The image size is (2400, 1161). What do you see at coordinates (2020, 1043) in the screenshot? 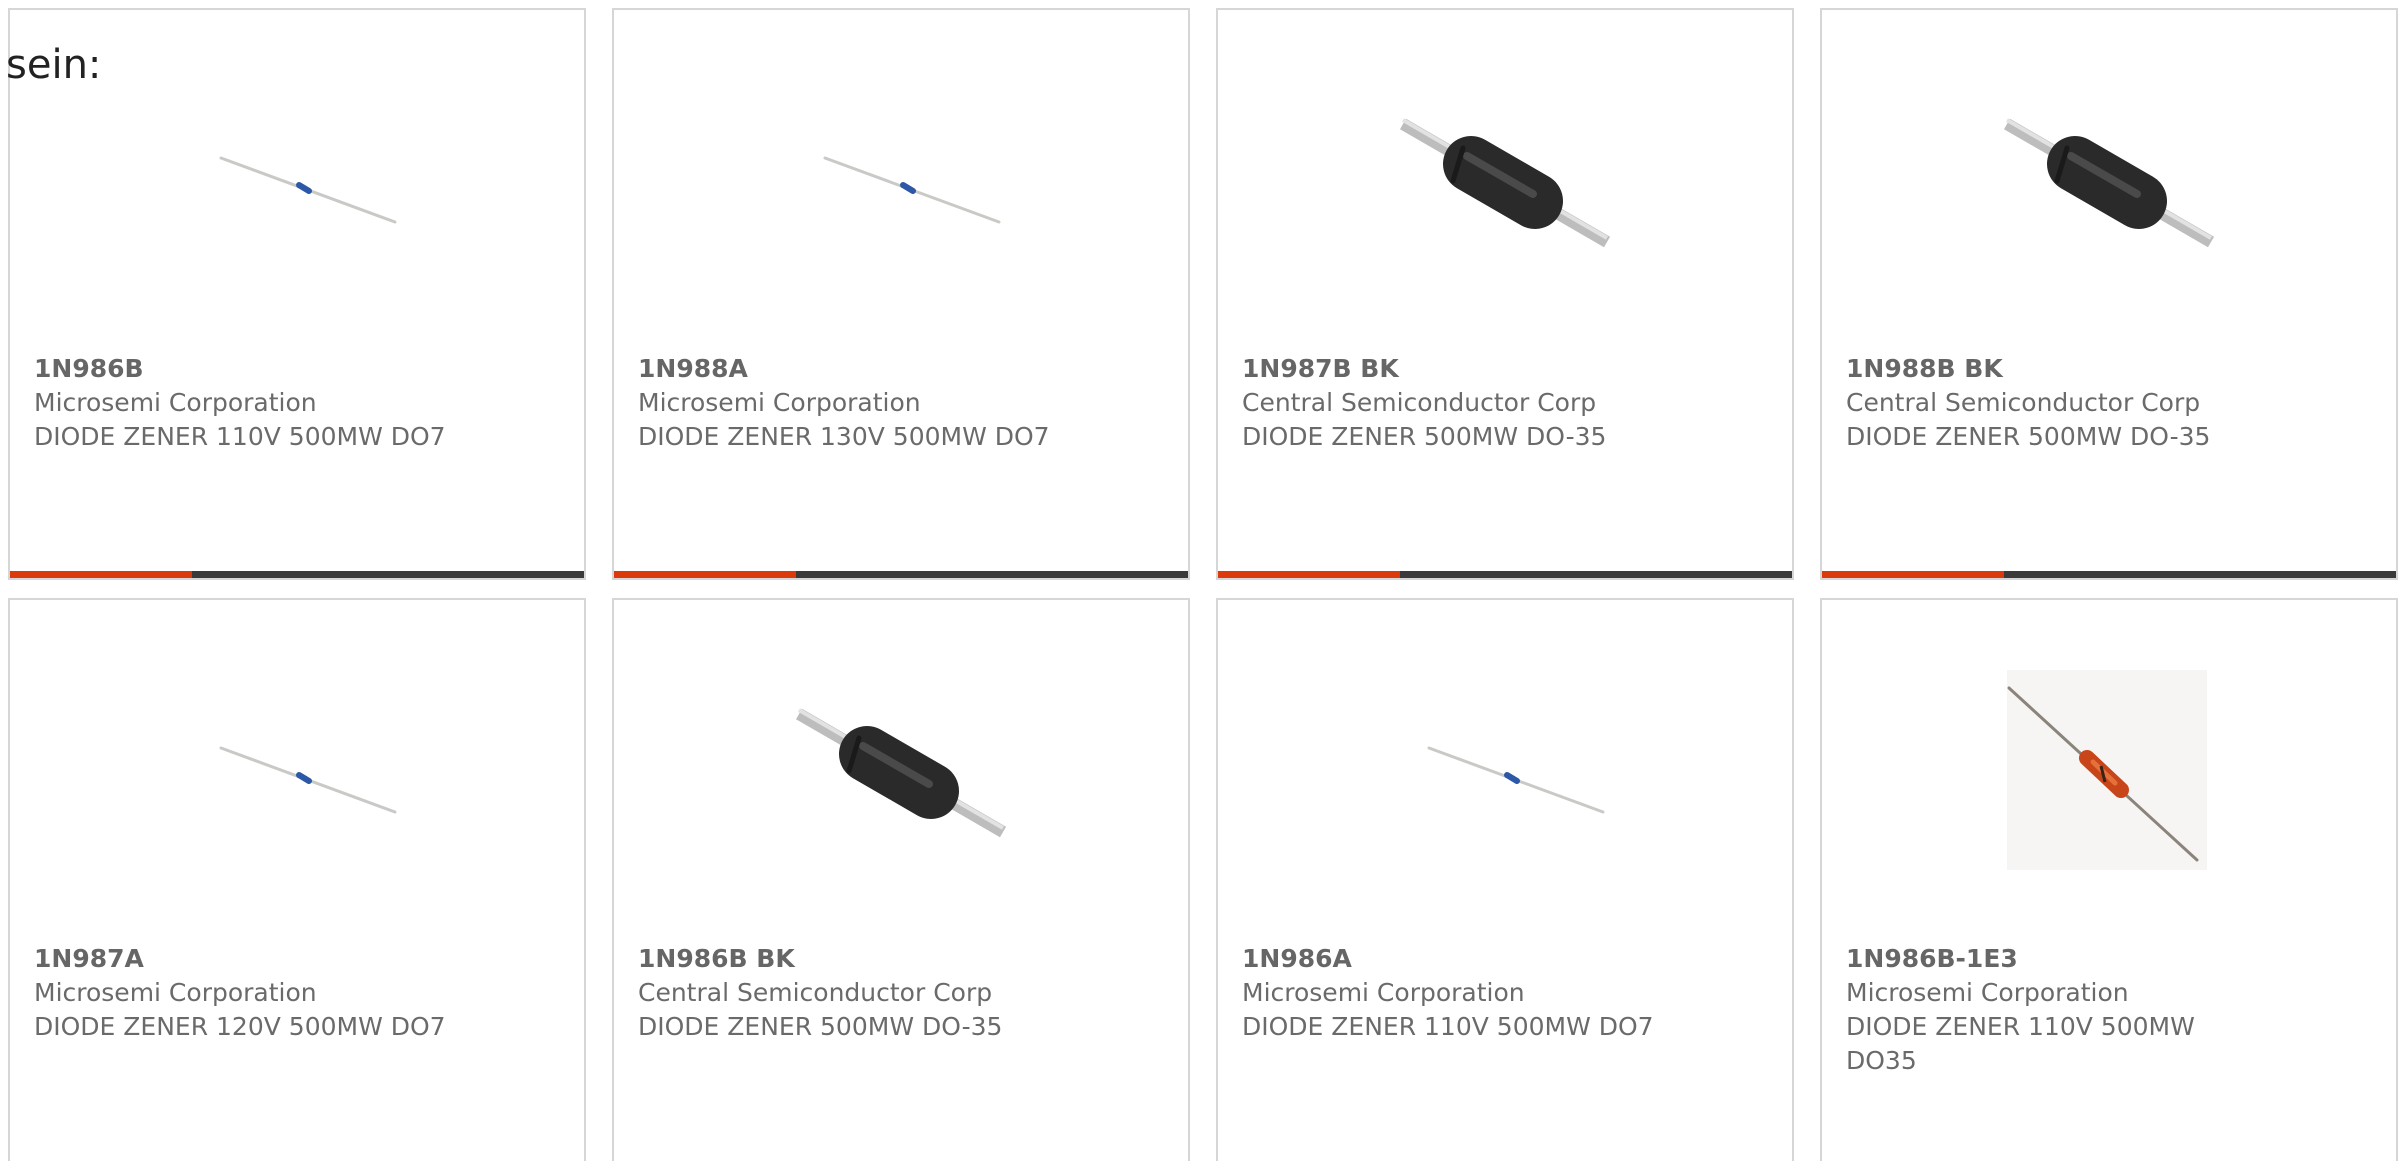
I see `product-description: DIODE ZENER 110V 500MW DO35` at bounding box center [2020, 1043].